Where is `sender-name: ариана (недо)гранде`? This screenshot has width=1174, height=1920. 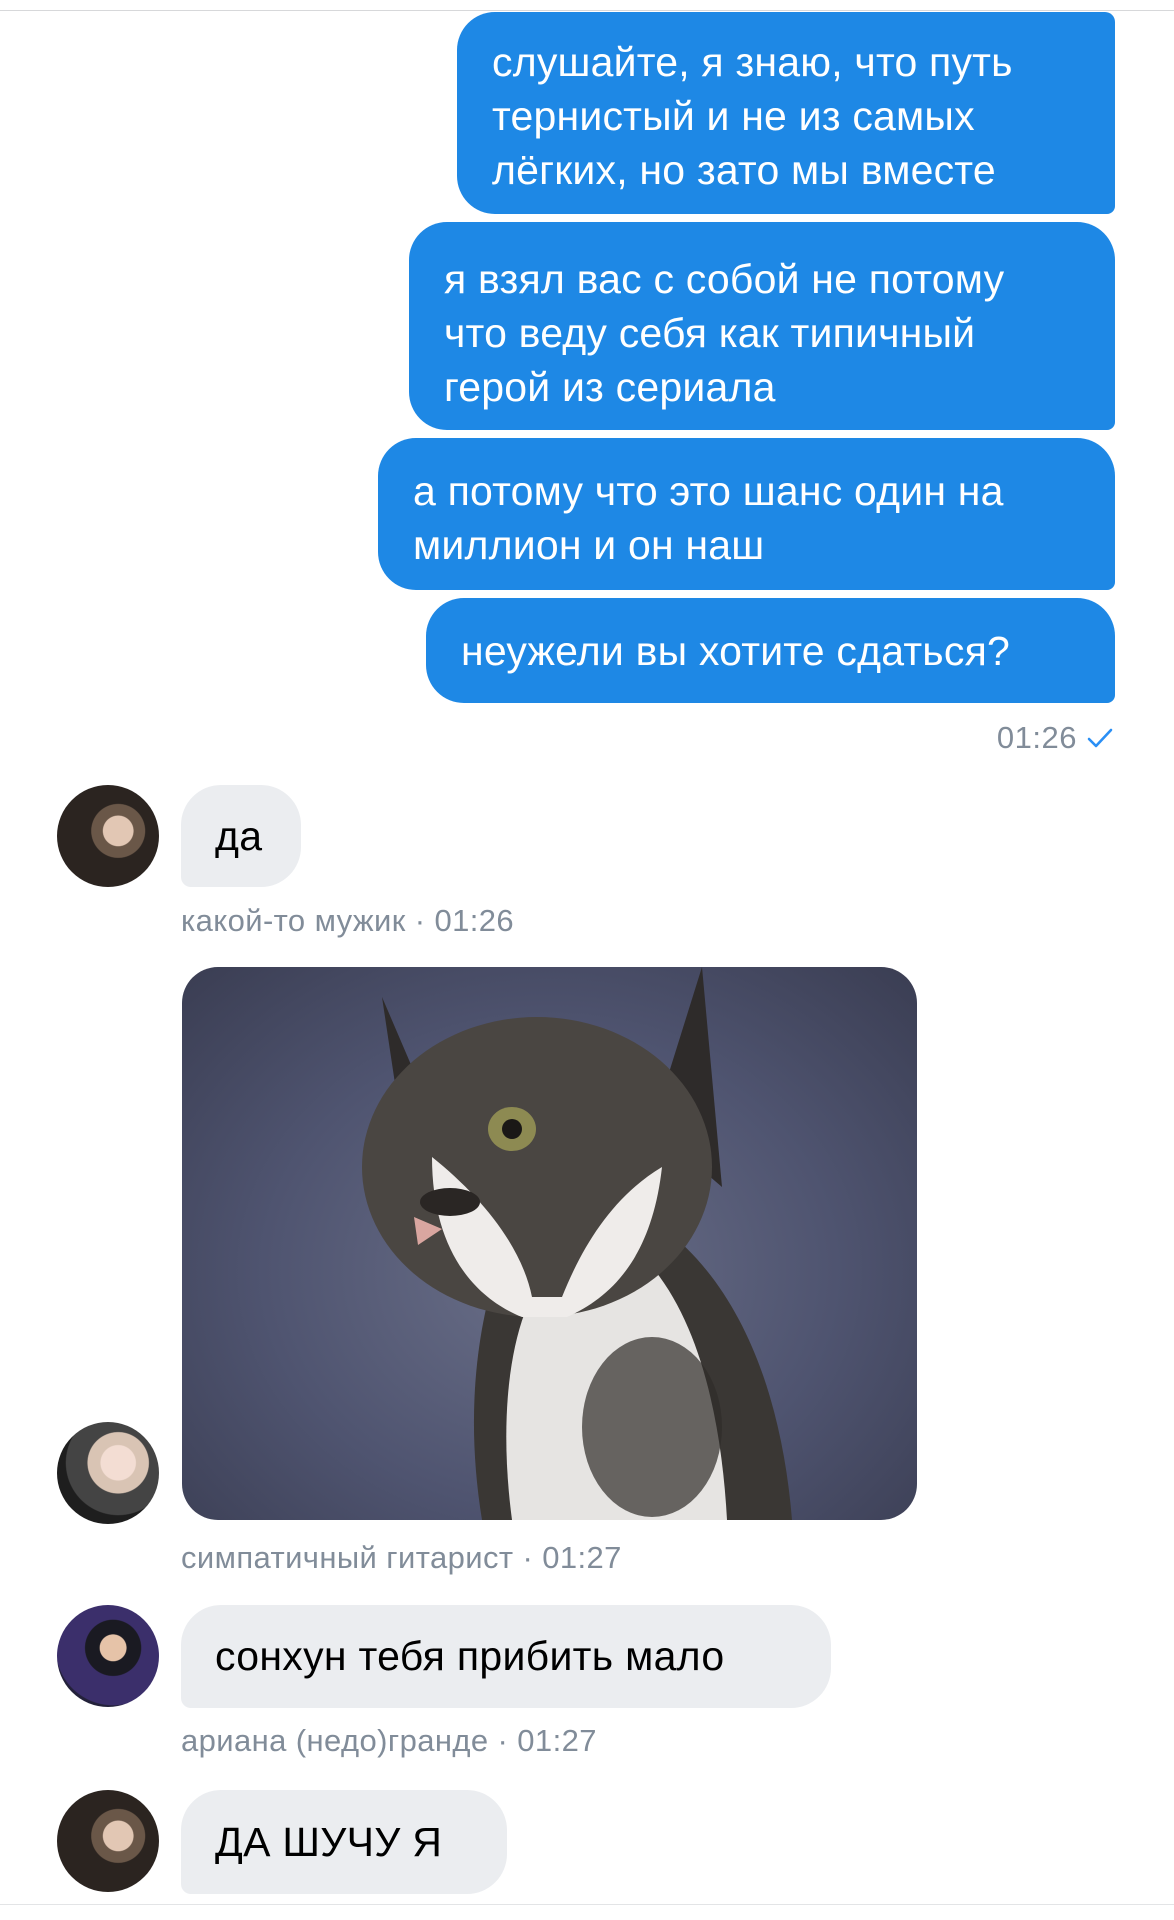
sender-name: ариана (недо)гранде is located at coordinates (339, 1740).